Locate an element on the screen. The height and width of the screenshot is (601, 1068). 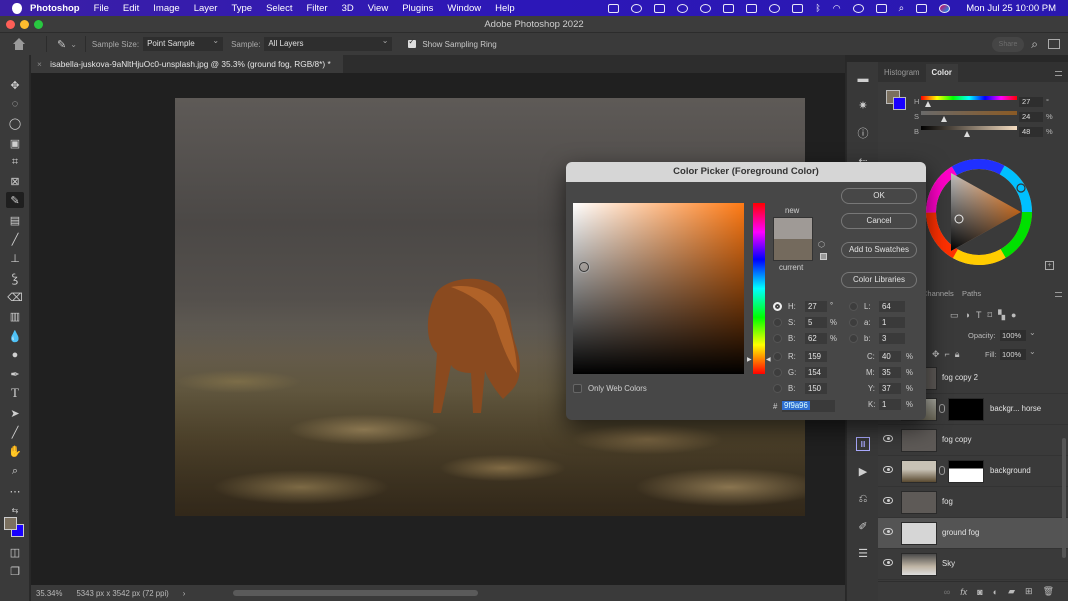
layer-row: ground fog is located at coordinates (973, 533).